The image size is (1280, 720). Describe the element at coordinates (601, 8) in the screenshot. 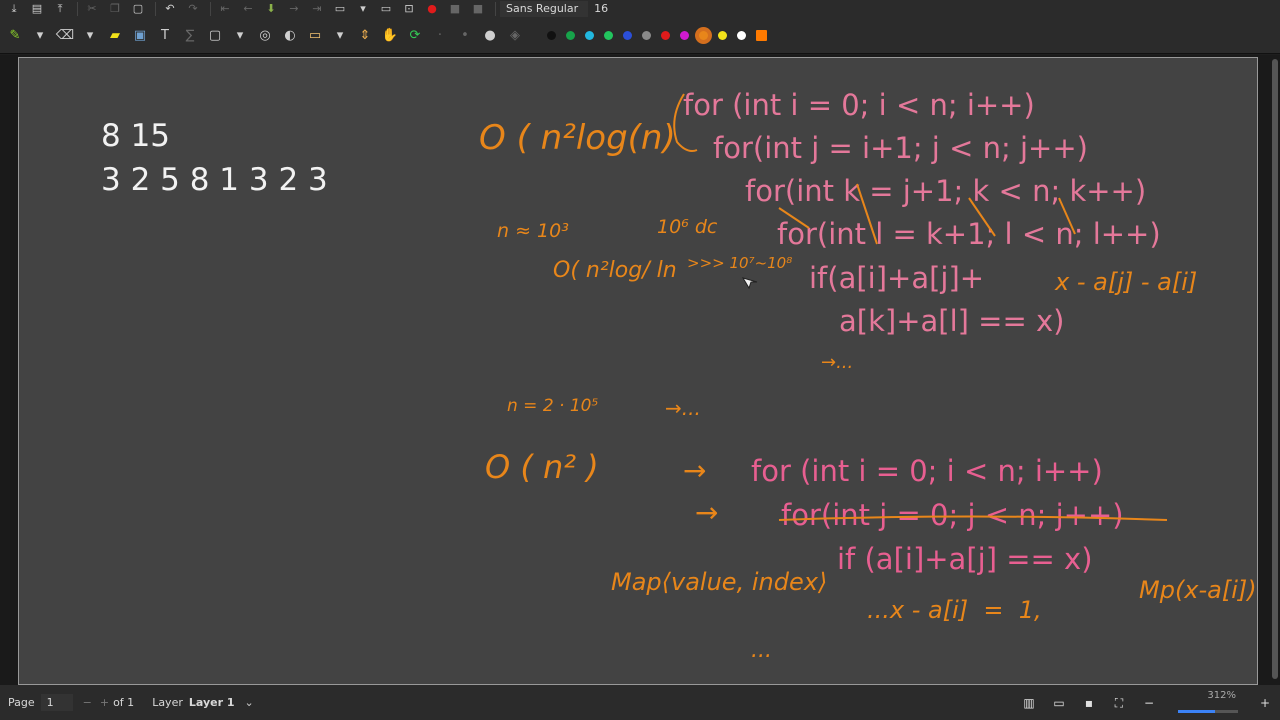

I see `font-size-field: 16` at that location.